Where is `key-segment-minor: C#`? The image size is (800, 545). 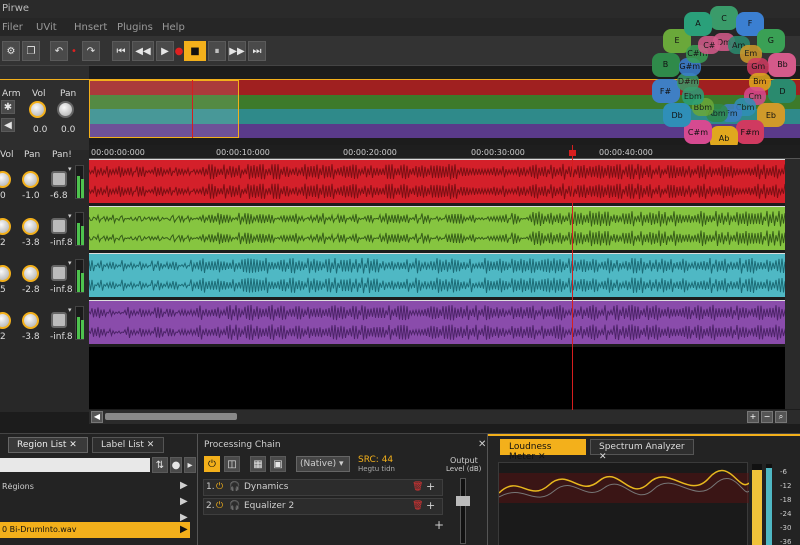
key-segment-minor: C# is located at coordinates (709, 45).